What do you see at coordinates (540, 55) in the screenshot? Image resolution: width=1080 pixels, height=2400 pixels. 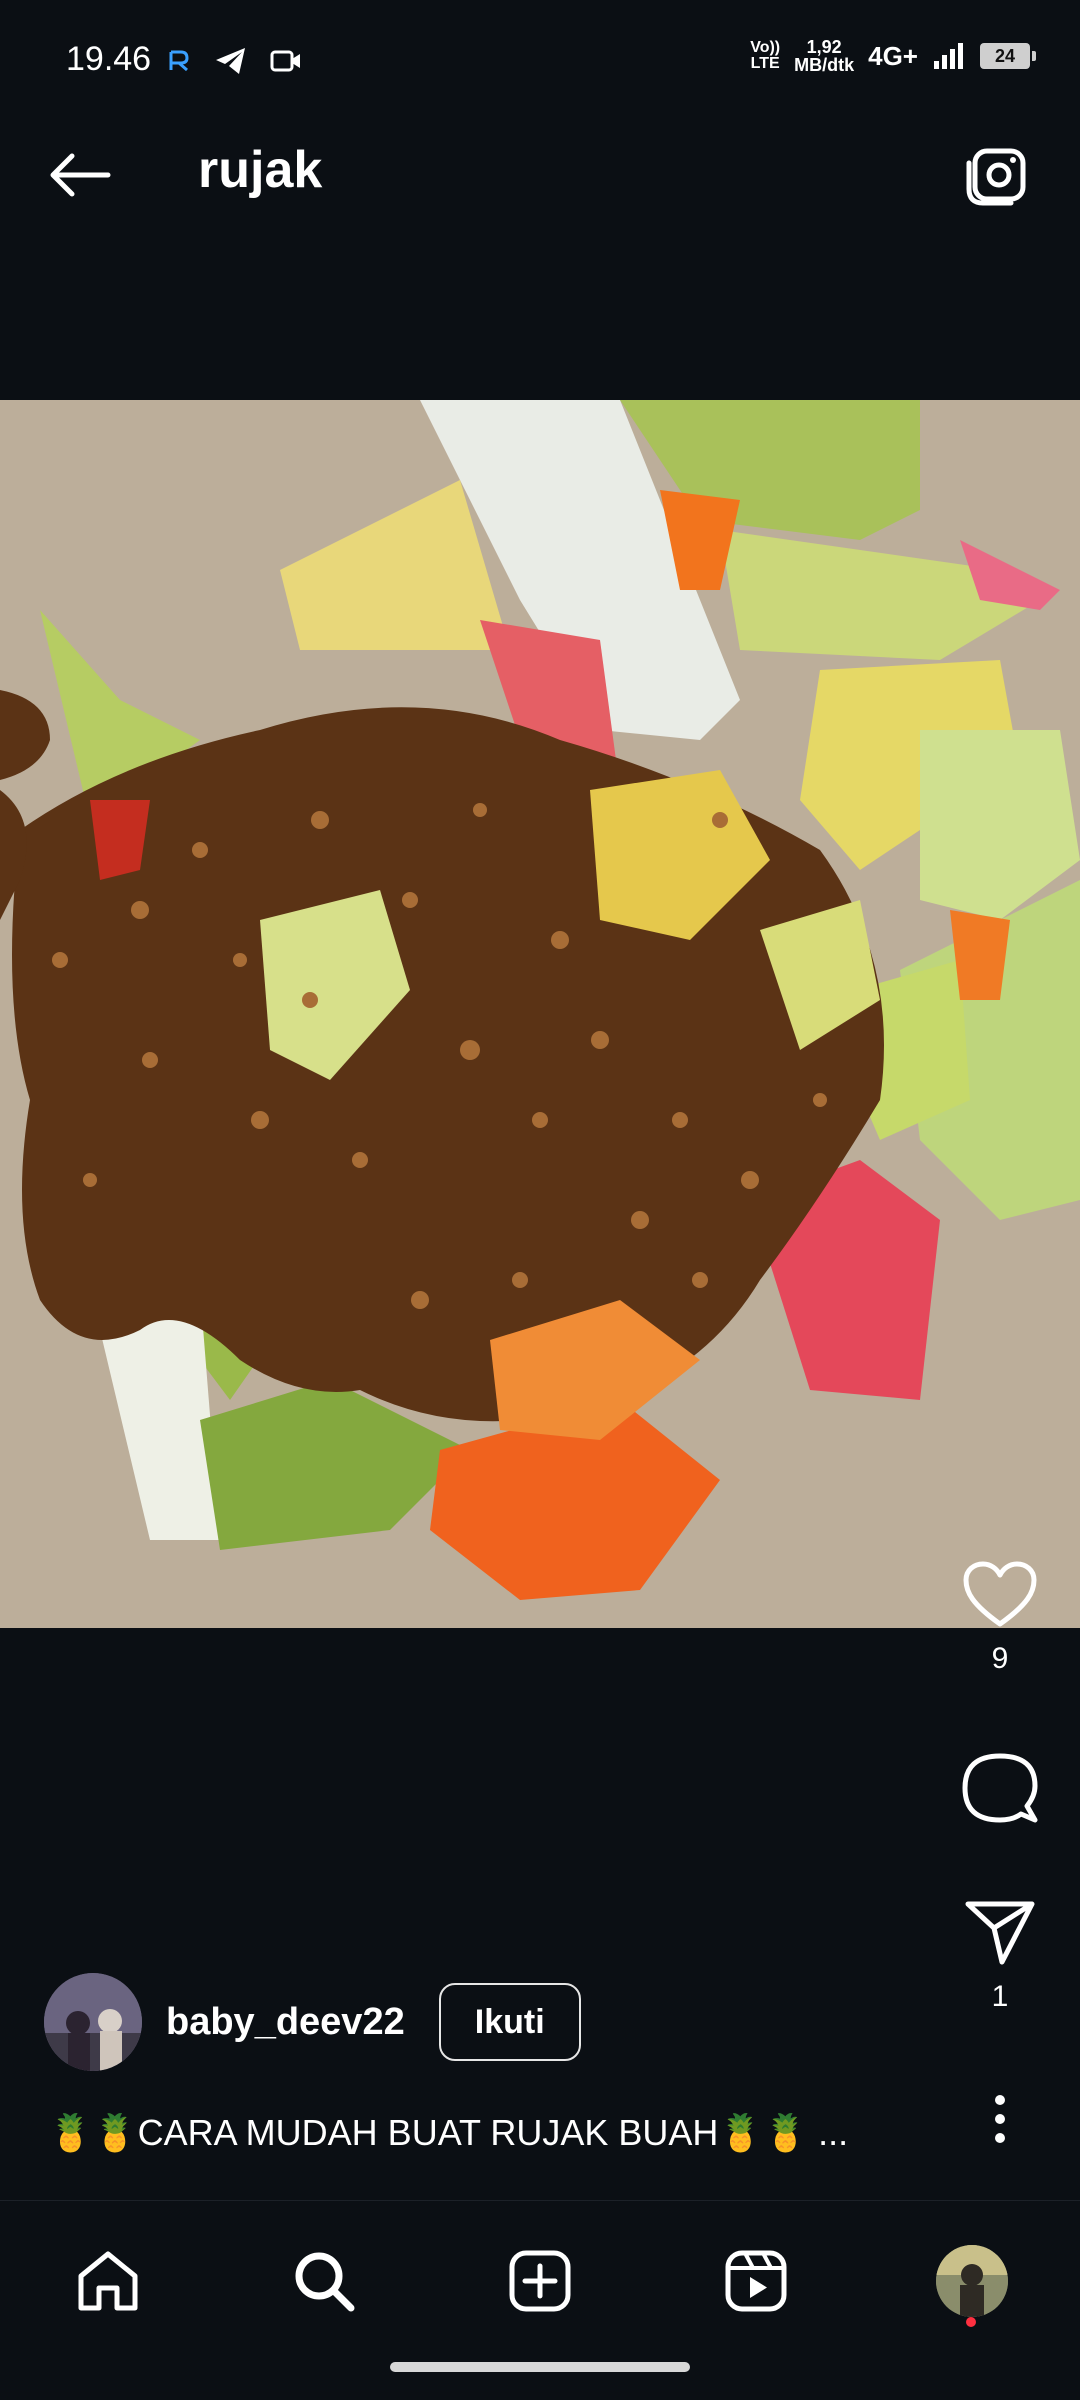 I see `status-bar: 19.46 Vo)) LTE 1,92 MB/dtk 4G+ 24` at bounding box center [540, 55].